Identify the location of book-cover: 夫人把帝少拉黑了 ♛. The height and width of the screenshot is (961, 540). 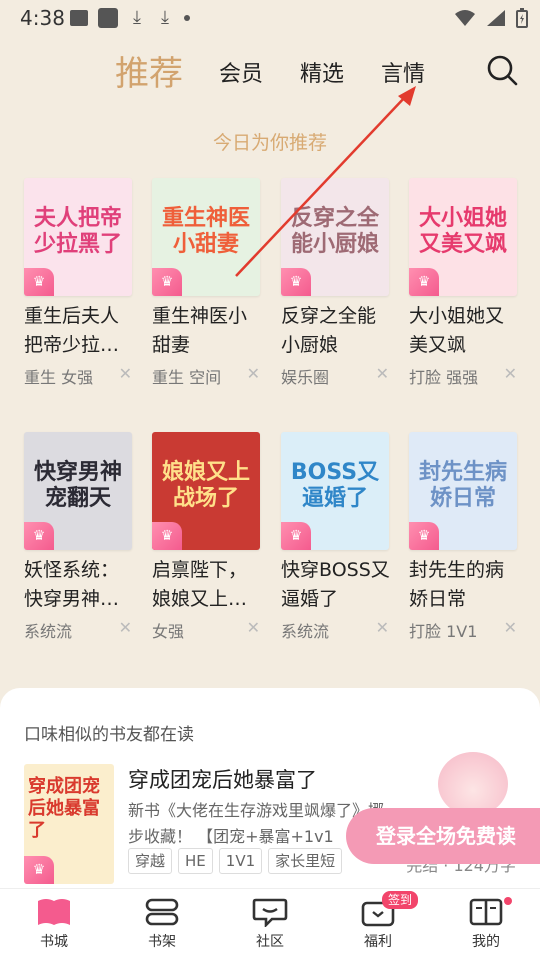
(78, 237).